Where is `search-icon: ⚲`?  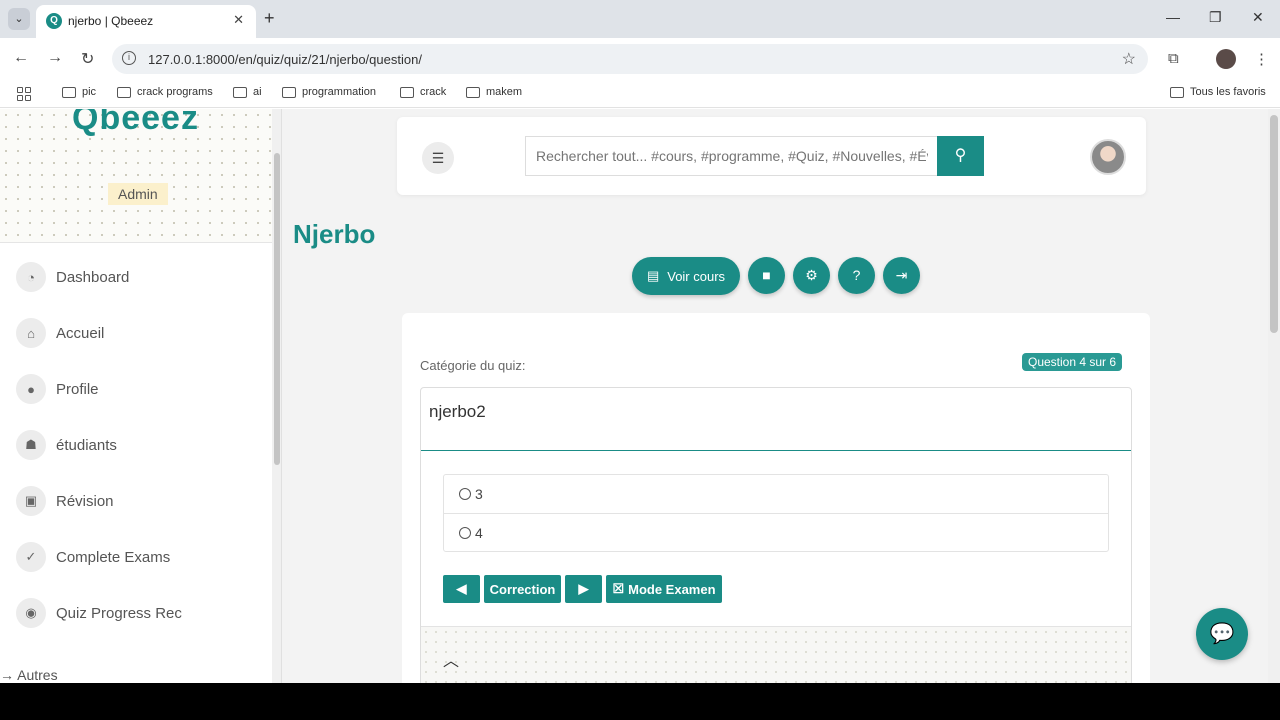
search-icon: ⚲ is located at coordinates (960, 155).